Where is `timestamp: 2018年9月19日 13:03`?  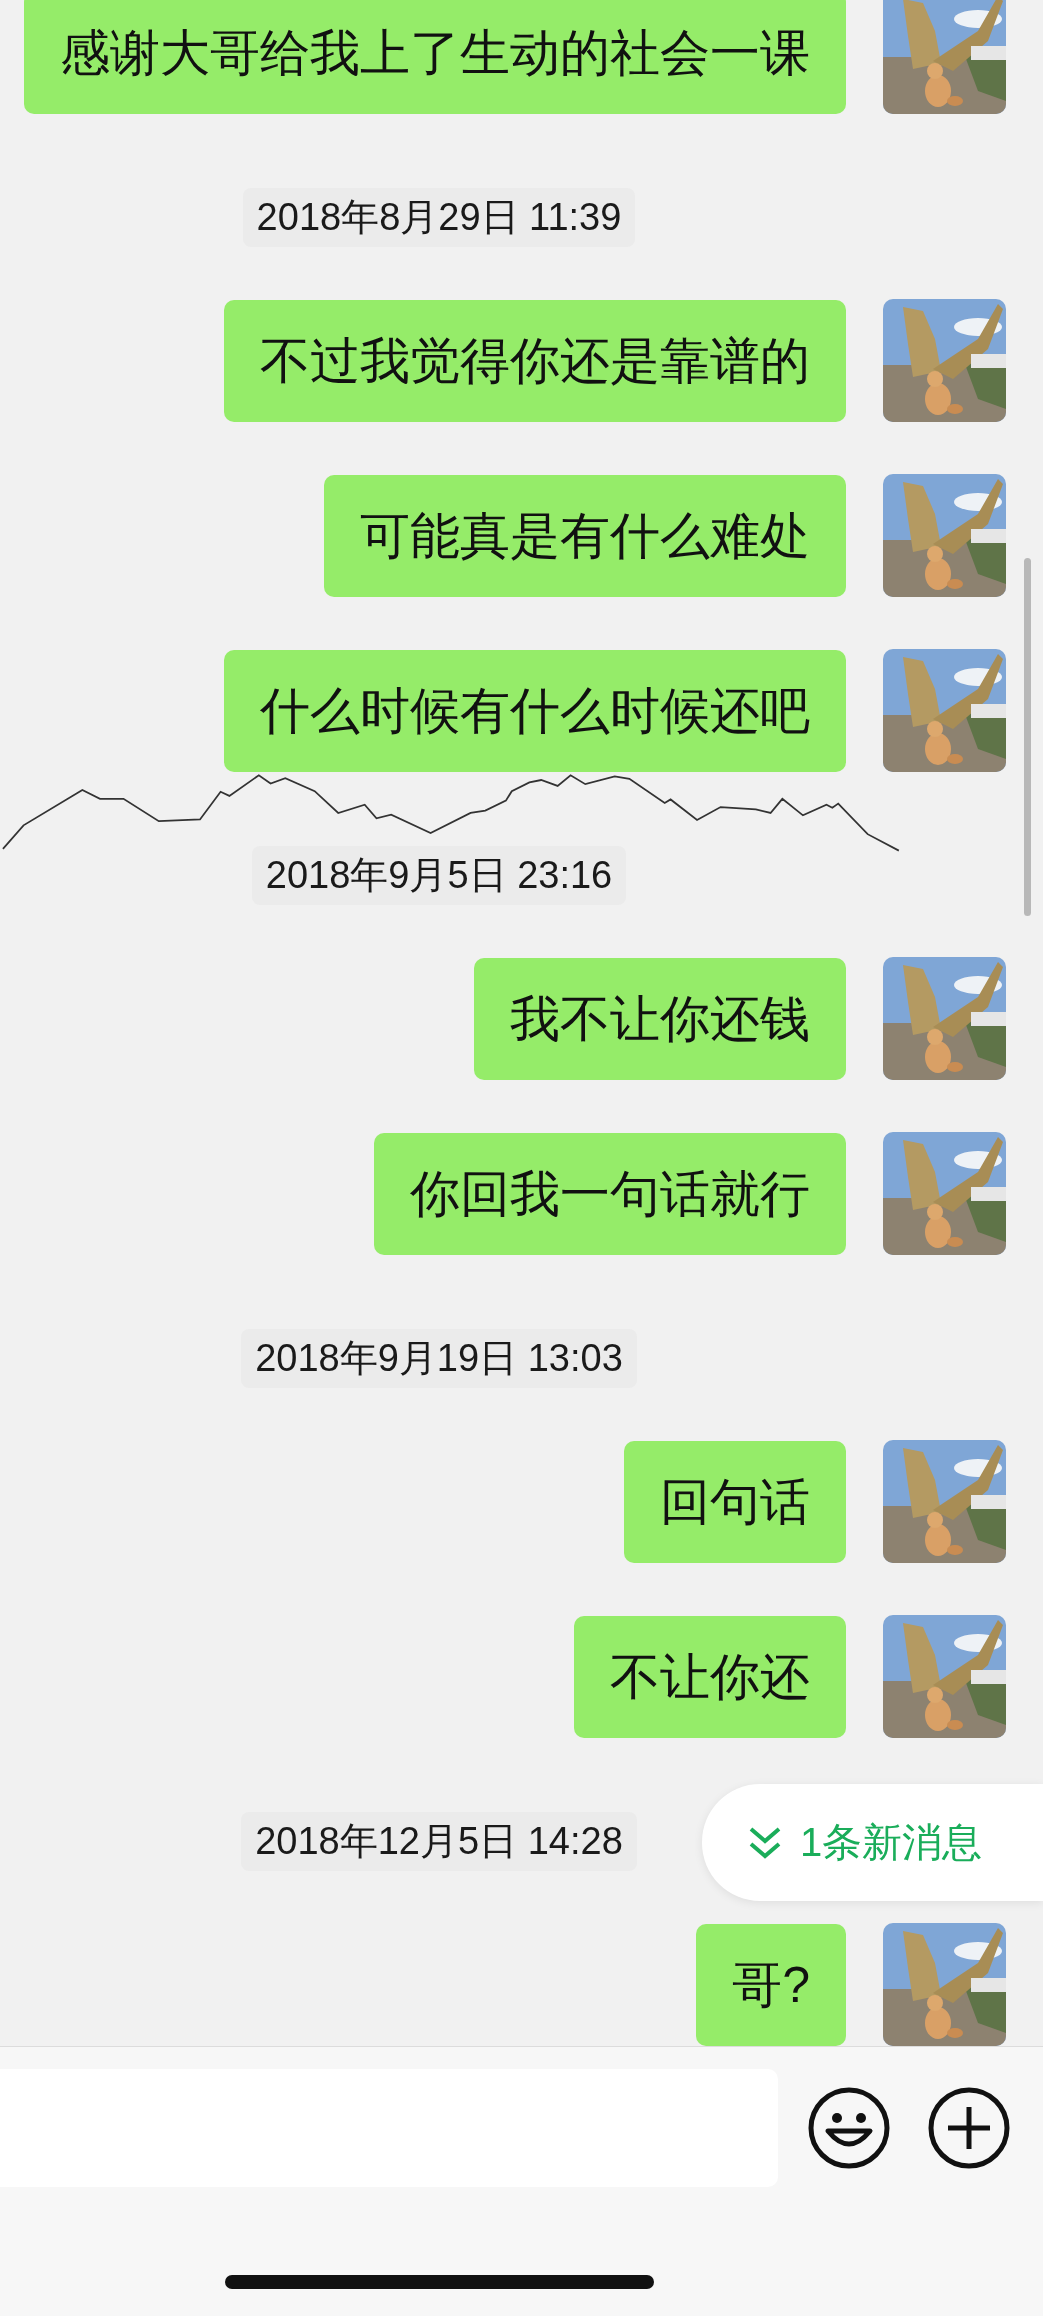 timestamp: 2018年9月19日 13:03 is located at coordinates (439, 1358).